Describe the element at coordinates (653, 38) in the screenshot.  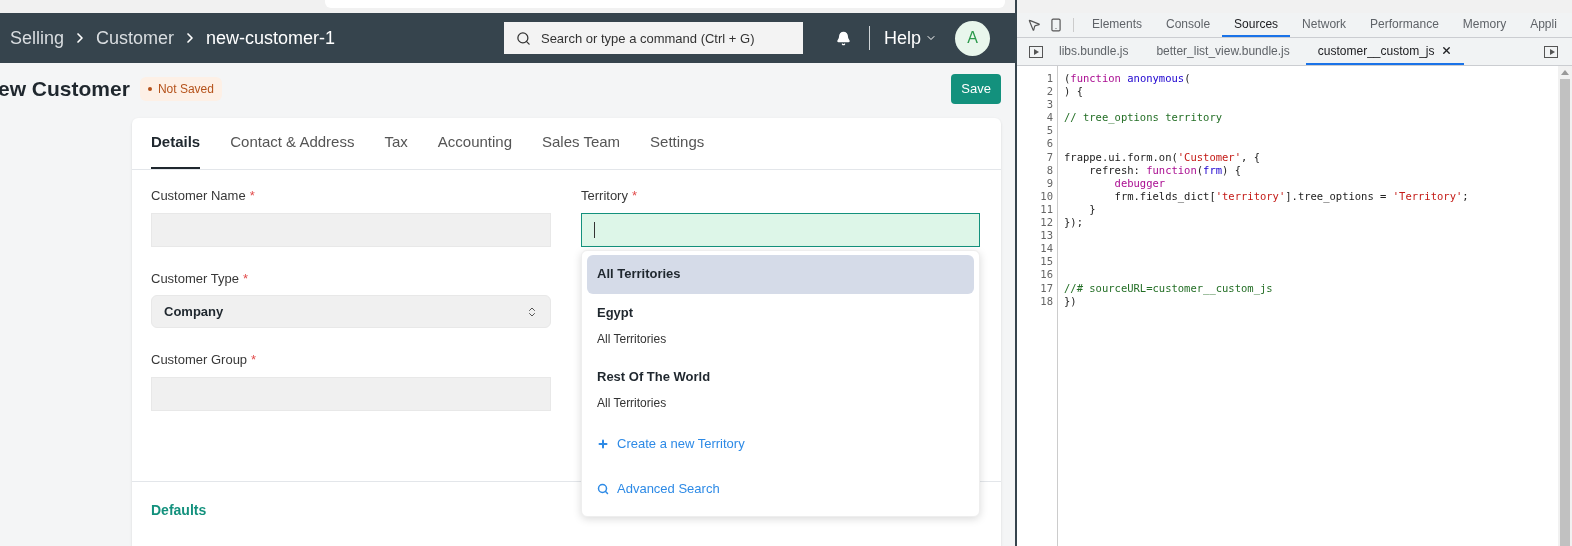
I see `search-field: Search or type a command (Ctrl + G)` at that location.